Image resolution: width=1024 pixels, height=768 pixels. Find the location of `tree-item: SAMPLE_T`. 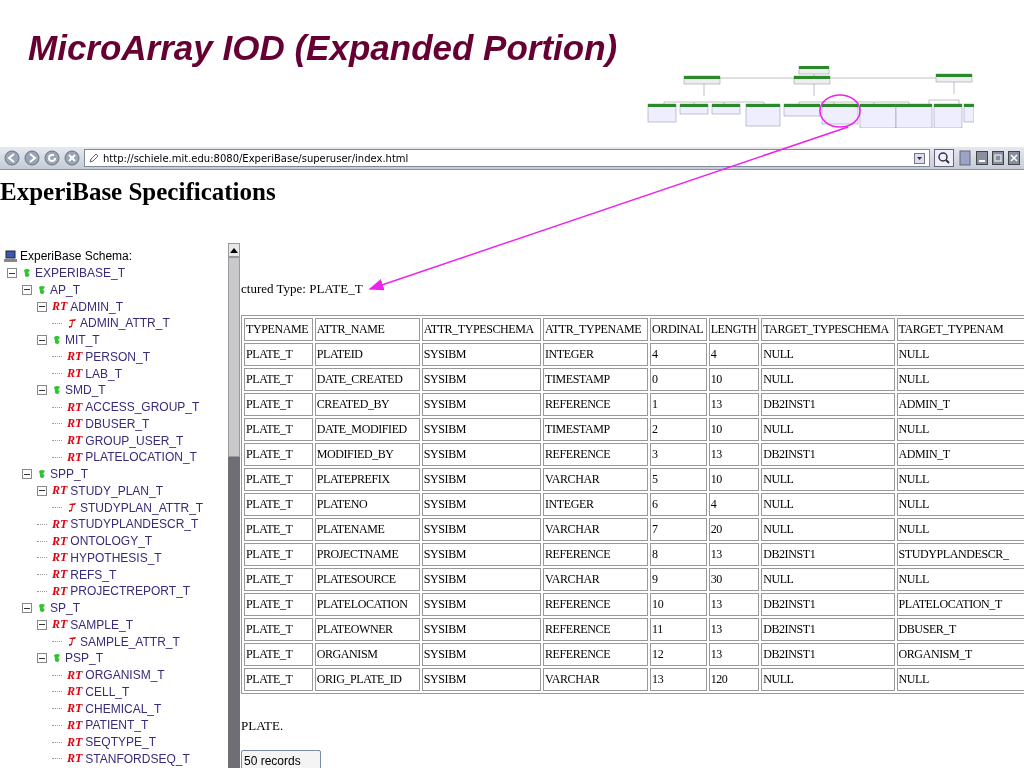

tree-item: SAMPLE_T is located at coordinates (102, 624).